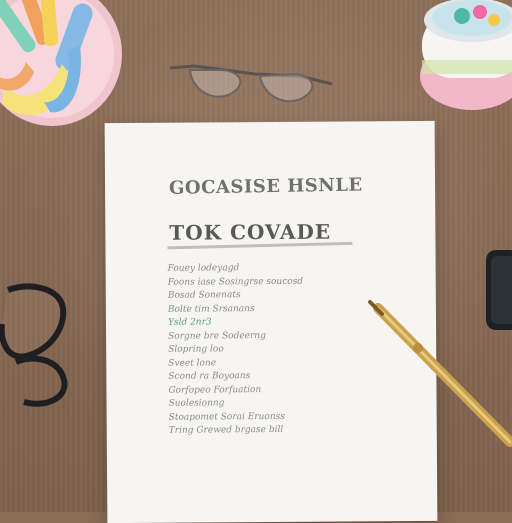  I want to click on paper-heading-top: GOCASISE HSNLE, so click(265, 186).